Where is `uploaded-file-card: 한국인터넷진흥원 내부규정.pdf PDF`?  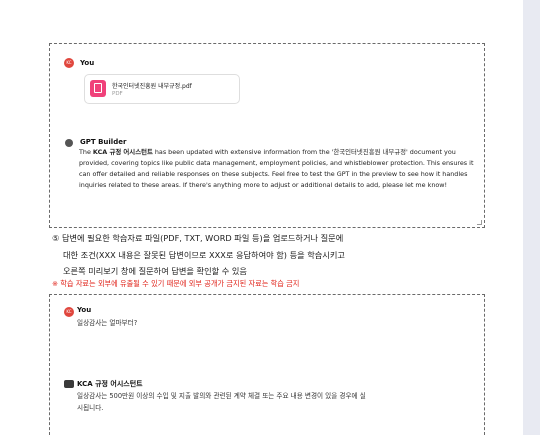 uploaded-file-card: 한국인터넷진흥원 내부규정.pdf PDF is located at coordinates (162, 89).